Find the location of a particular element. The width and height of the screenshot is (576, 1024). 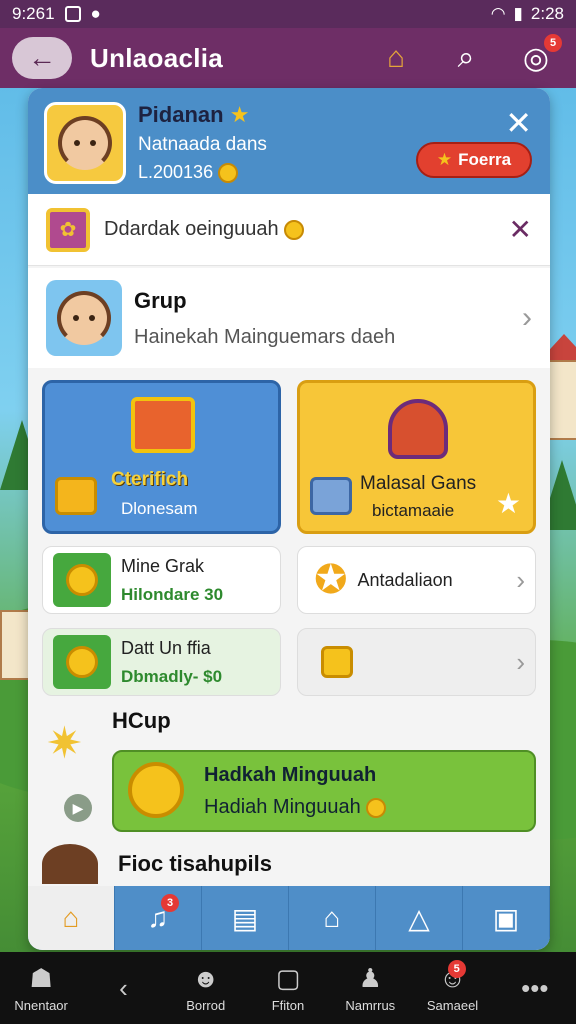

banner-line2: Hadiah Minguuah is located at coordinates (282, 807).